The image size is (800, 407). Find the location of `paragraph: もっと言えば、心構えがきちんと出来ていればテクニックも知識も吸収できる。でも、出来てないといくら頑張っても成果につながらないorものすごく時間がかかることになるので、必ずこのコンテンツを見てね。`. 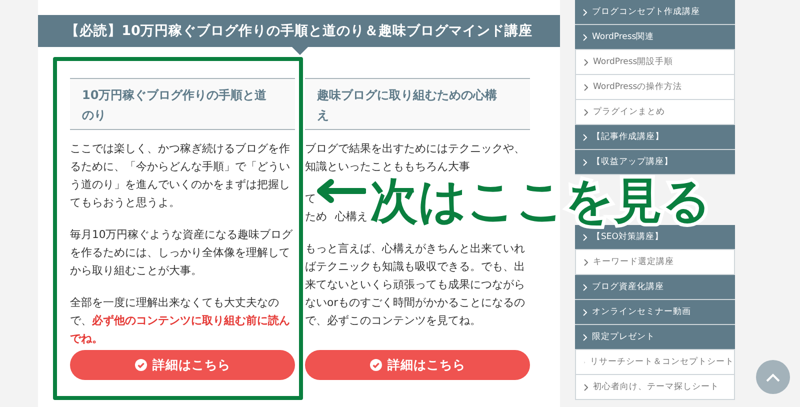

paragraph: もっと言えば、心構えがきちんと出来ていればテクニックも知識も吸収できる。でも、出来てないといくら頑張っても成果につながらないorものすごく時間がかかることになるので、必ずこのコンテンツを見てね。 is located at coordinates (415, 285).